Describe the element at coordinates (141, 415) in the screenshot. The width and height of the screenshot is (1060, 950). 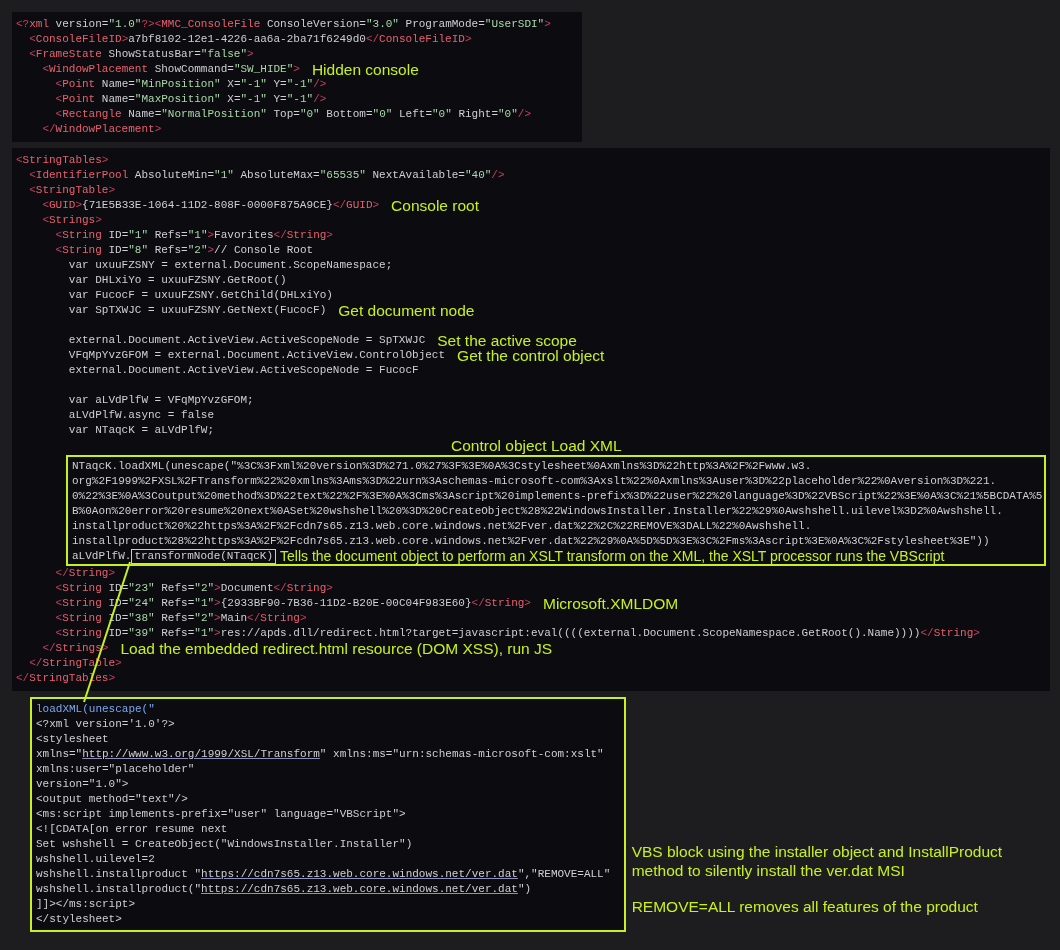
I see `code-line: aLVdPlfW.async = false` at that location.